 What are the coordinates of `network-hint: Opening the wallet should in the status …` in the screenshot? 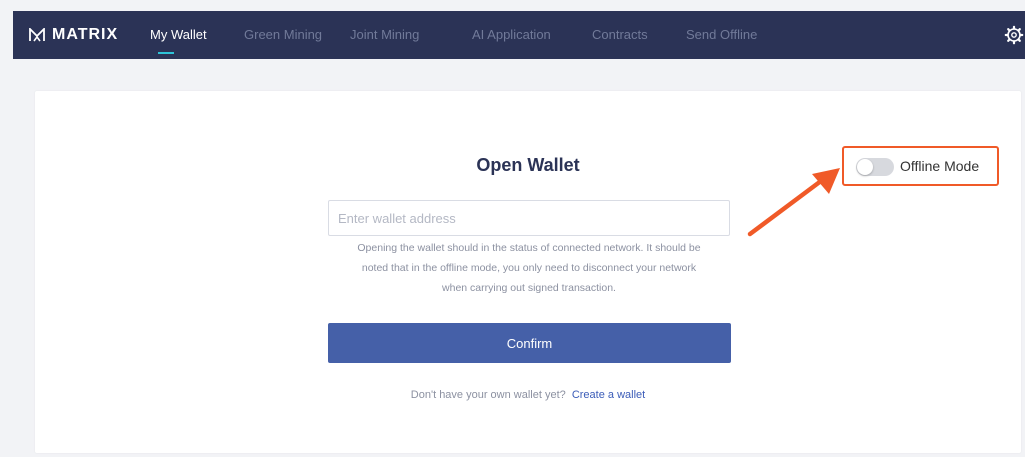 It's located at (529, 268).